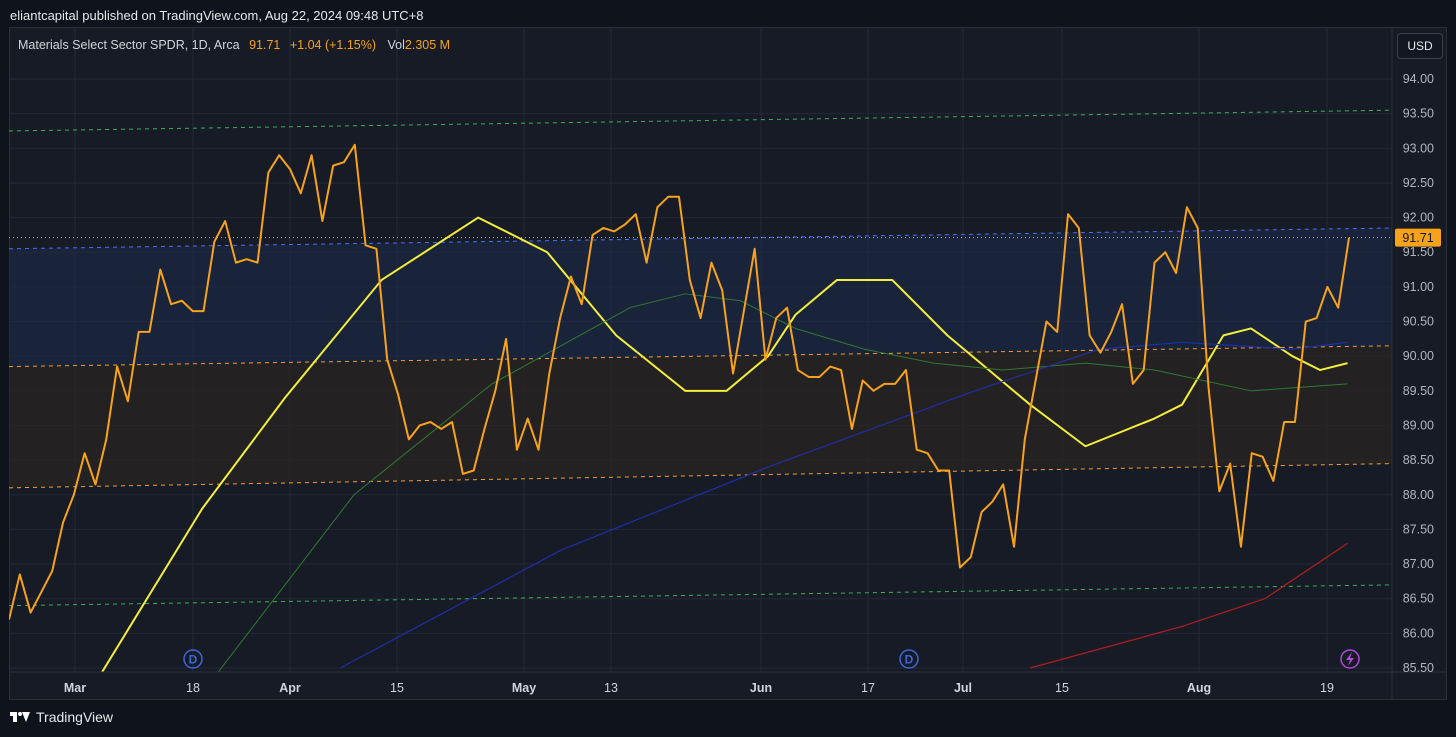 The height and width of the screenshot is (737, 1456). Describe the element at coordinates (1420, 46) in the screenshot. I see `currency-button: USD` at that location.